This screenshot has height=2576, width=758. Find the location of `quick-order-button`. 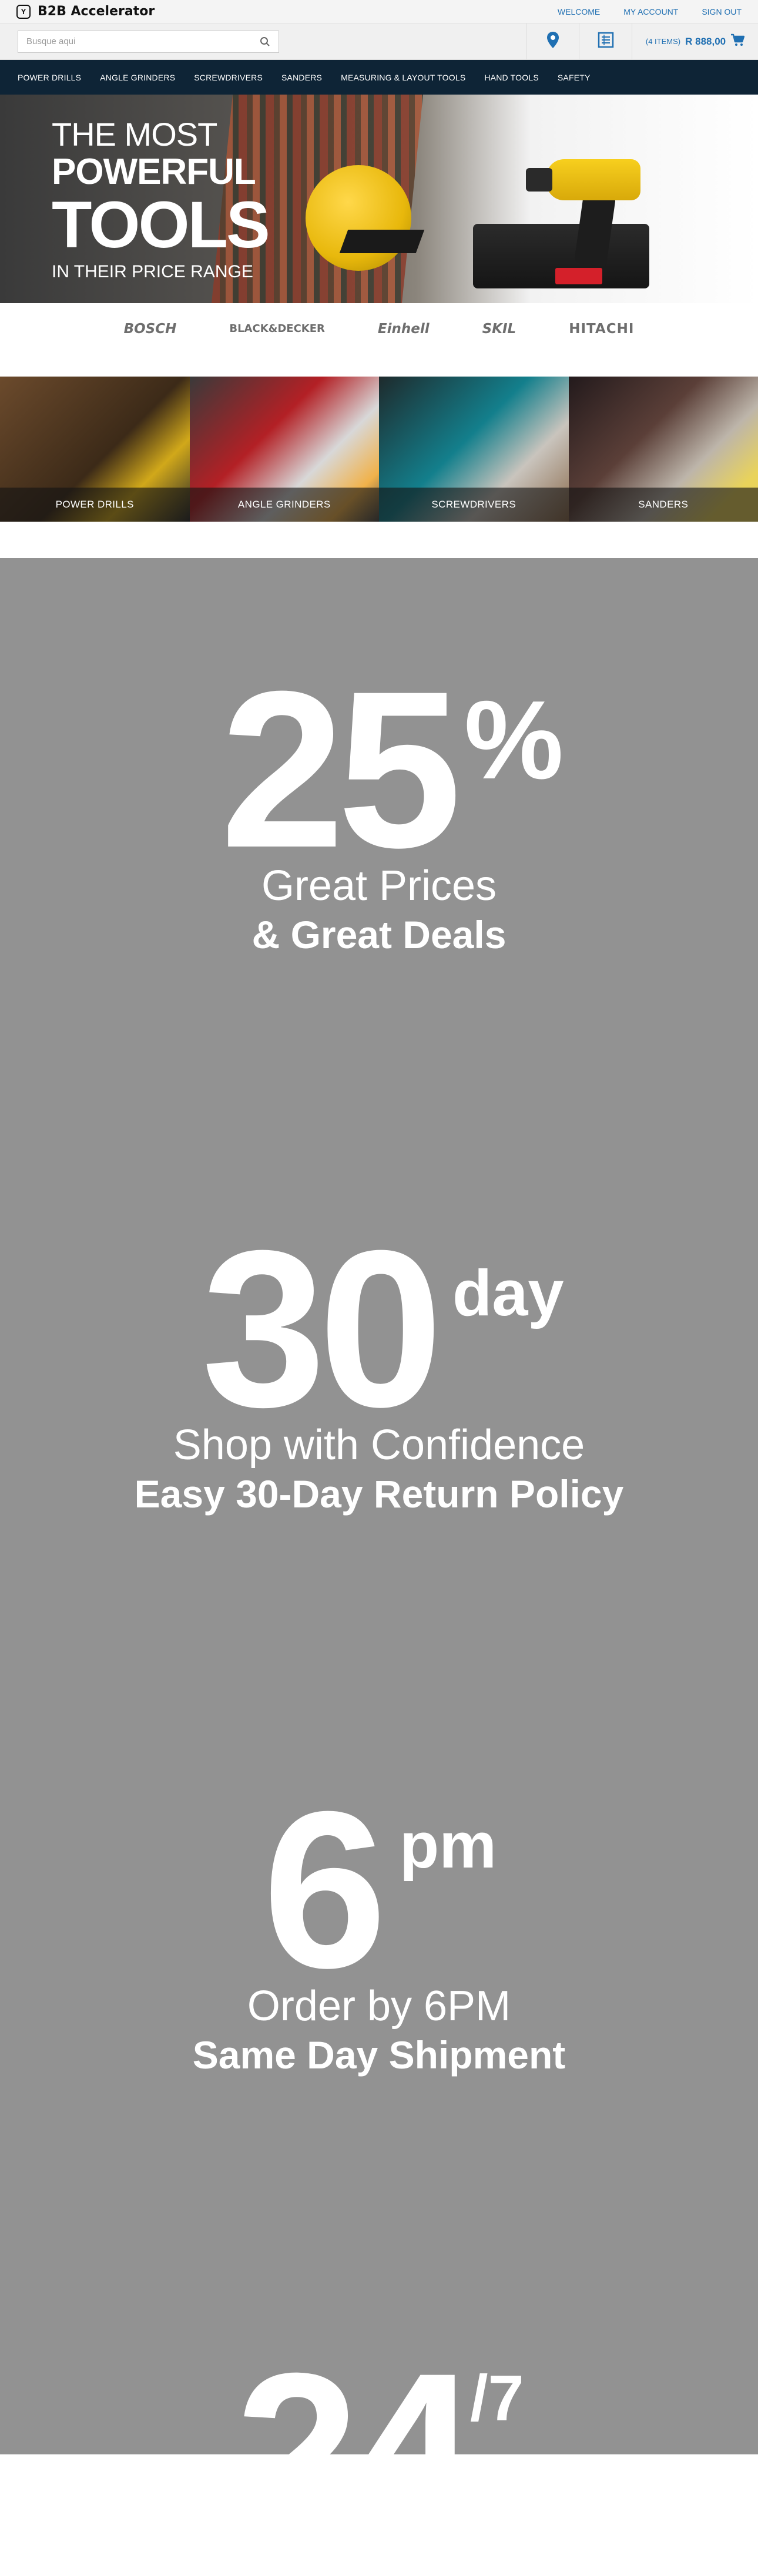

quick-order-button is located at coordinates (605, 41).